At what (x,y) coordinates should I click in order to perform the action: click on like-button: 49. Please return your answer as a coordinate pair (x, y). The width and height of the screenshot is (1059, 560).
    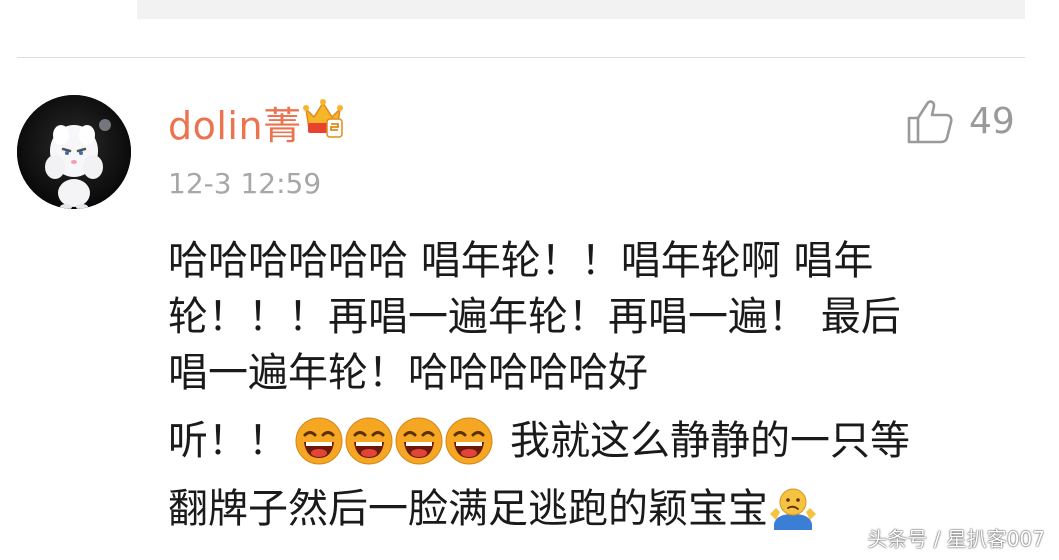
    Looking at the image, I should click on (965, 121).